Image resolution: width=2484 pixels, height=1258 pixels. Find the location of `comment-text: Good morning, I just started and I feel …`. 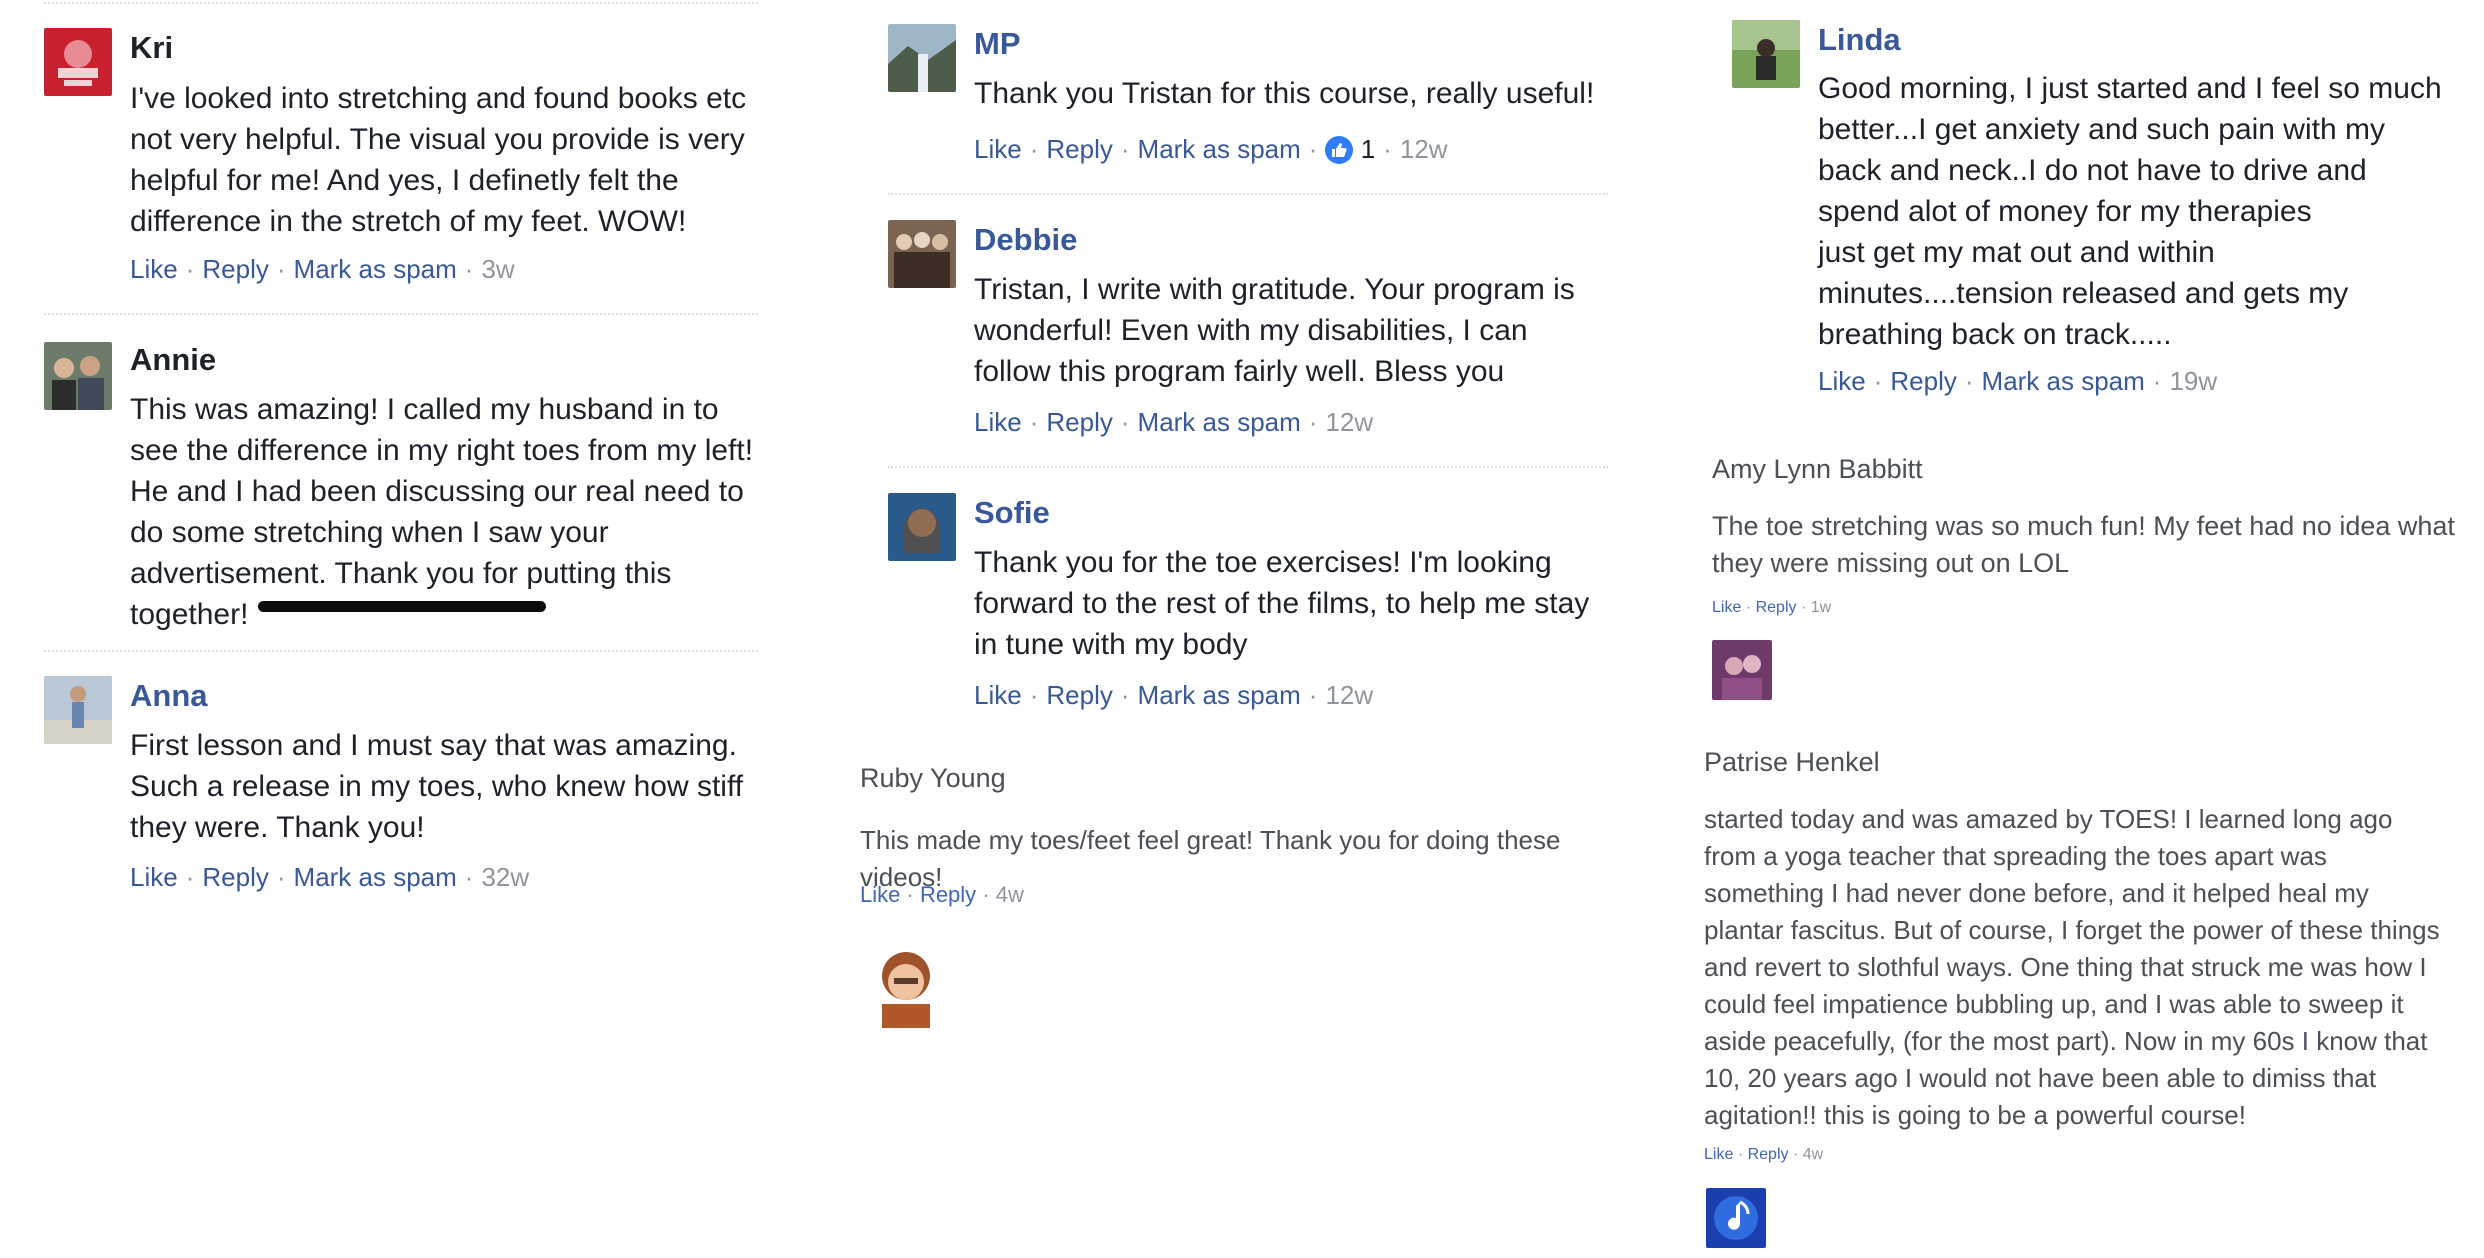

comment-text: Good morning, I just started and I feel … is located at coordinates (2130, 211).